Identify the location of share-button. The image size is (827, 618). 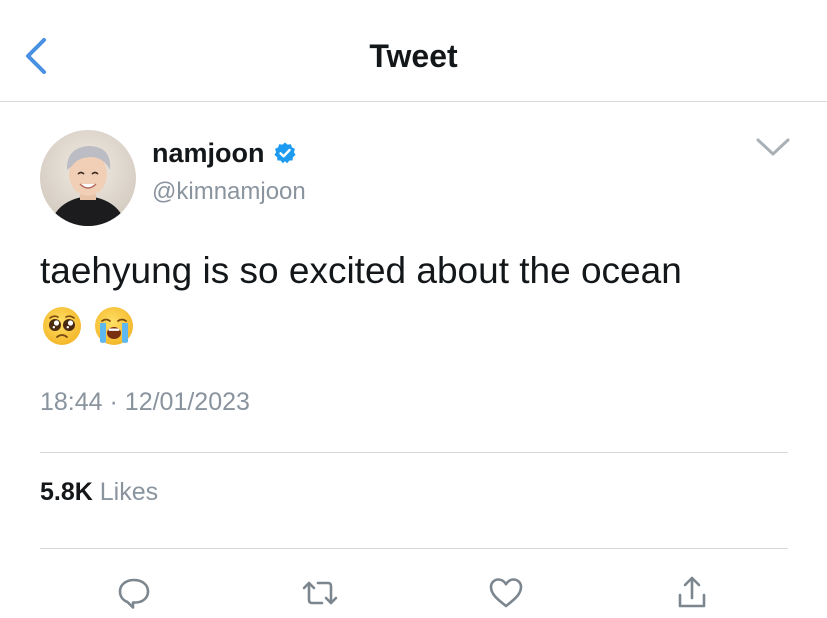
(692, 593).